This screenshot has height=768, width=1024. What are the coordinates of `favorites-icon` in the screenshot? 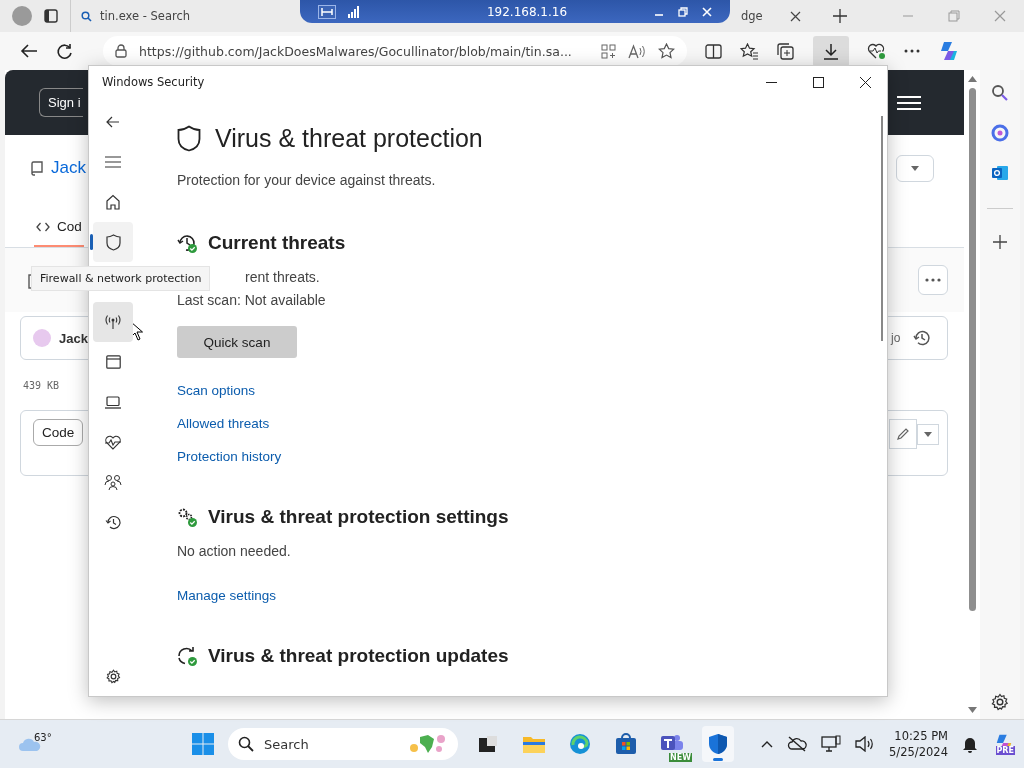 It's located at (749, 51).